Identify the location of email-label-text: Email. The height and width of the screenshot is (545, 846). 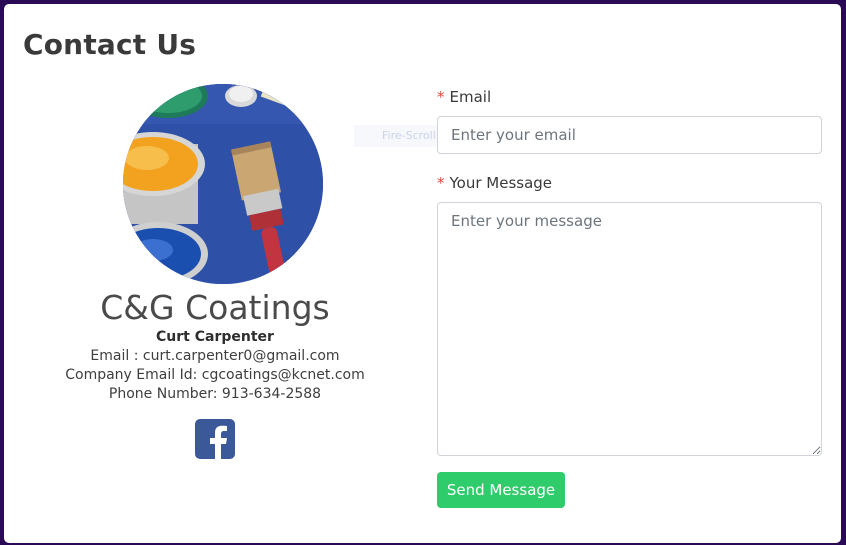
(470, 97).